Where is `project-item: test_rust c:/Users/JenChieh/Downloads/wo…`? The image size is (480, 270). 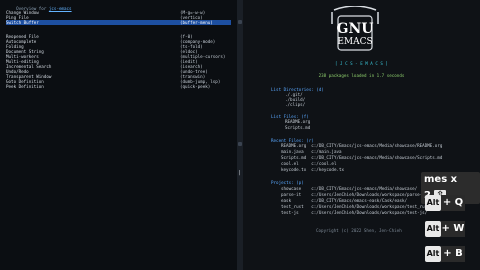 project-item: test_rust c:/Users/JenChieh/Downloads/wo… is located at coordinates (356, 206).